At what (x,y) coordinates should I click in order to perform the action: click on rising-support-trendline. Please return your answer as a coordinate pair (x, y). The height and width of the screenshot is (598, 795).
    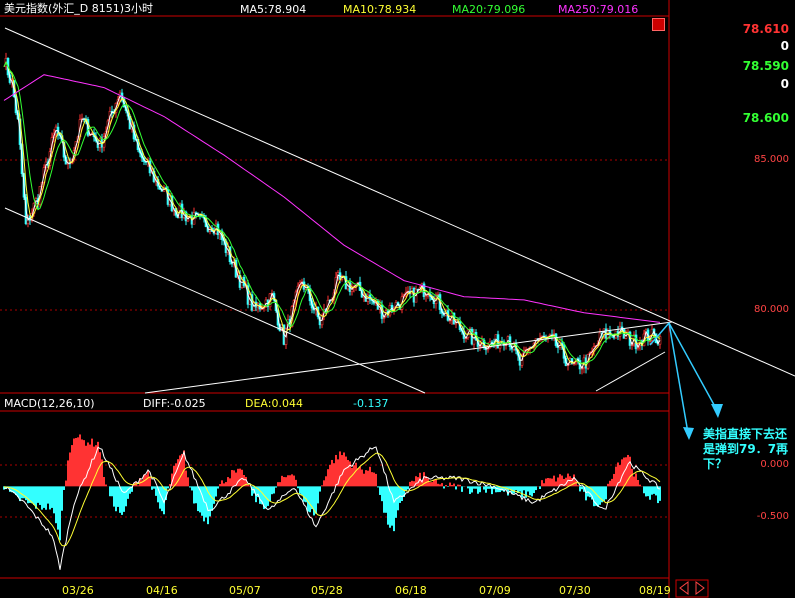
    Looking at the image, I should click on (408, 357).